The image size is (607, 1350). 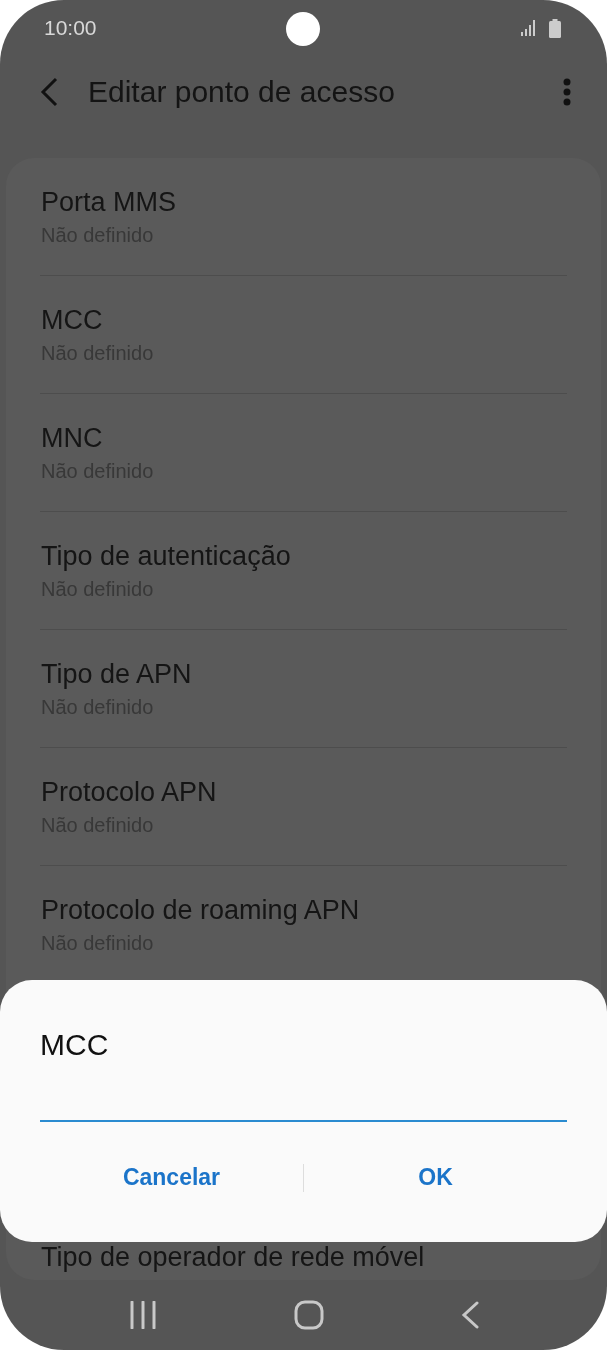 What do you see at coordinates (555, 28) in the screenshot?
I see `battery-icon` at bounding box center [555, 28].